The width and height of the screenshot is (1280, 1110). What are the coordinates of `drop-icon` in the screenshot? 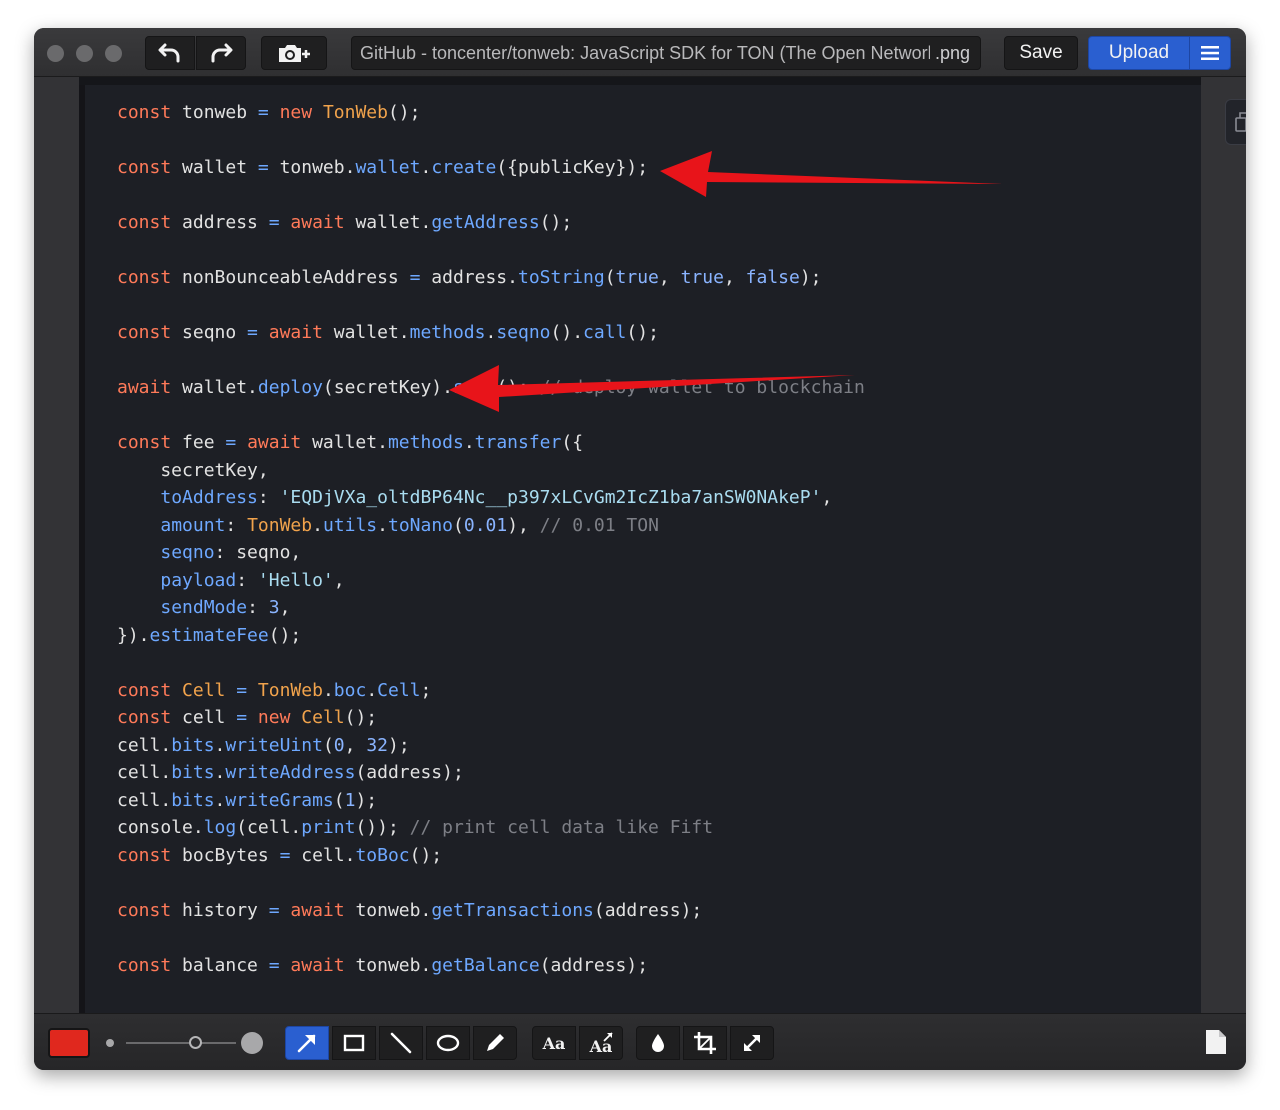 It's located at (658, 1043).